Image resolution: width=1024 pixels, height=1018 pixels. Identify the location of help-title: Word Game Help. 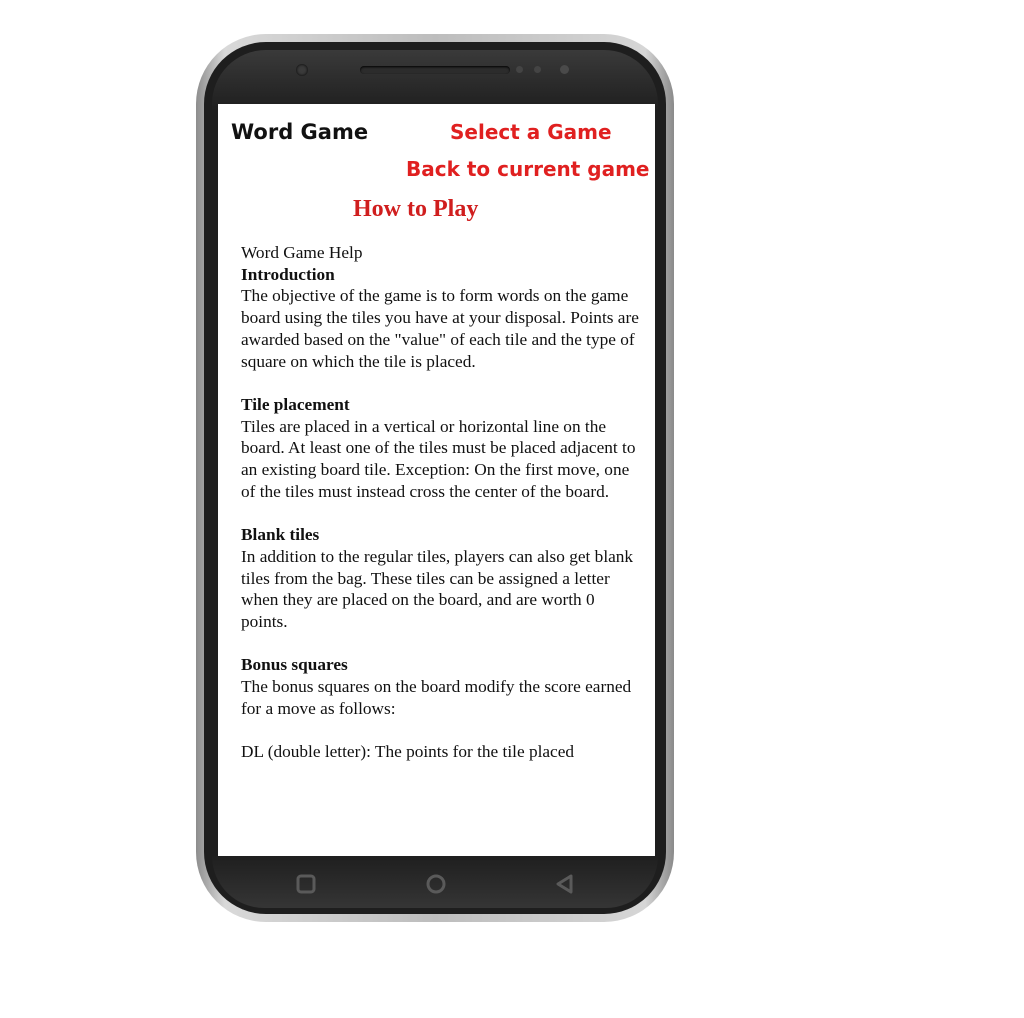
(302, 252).